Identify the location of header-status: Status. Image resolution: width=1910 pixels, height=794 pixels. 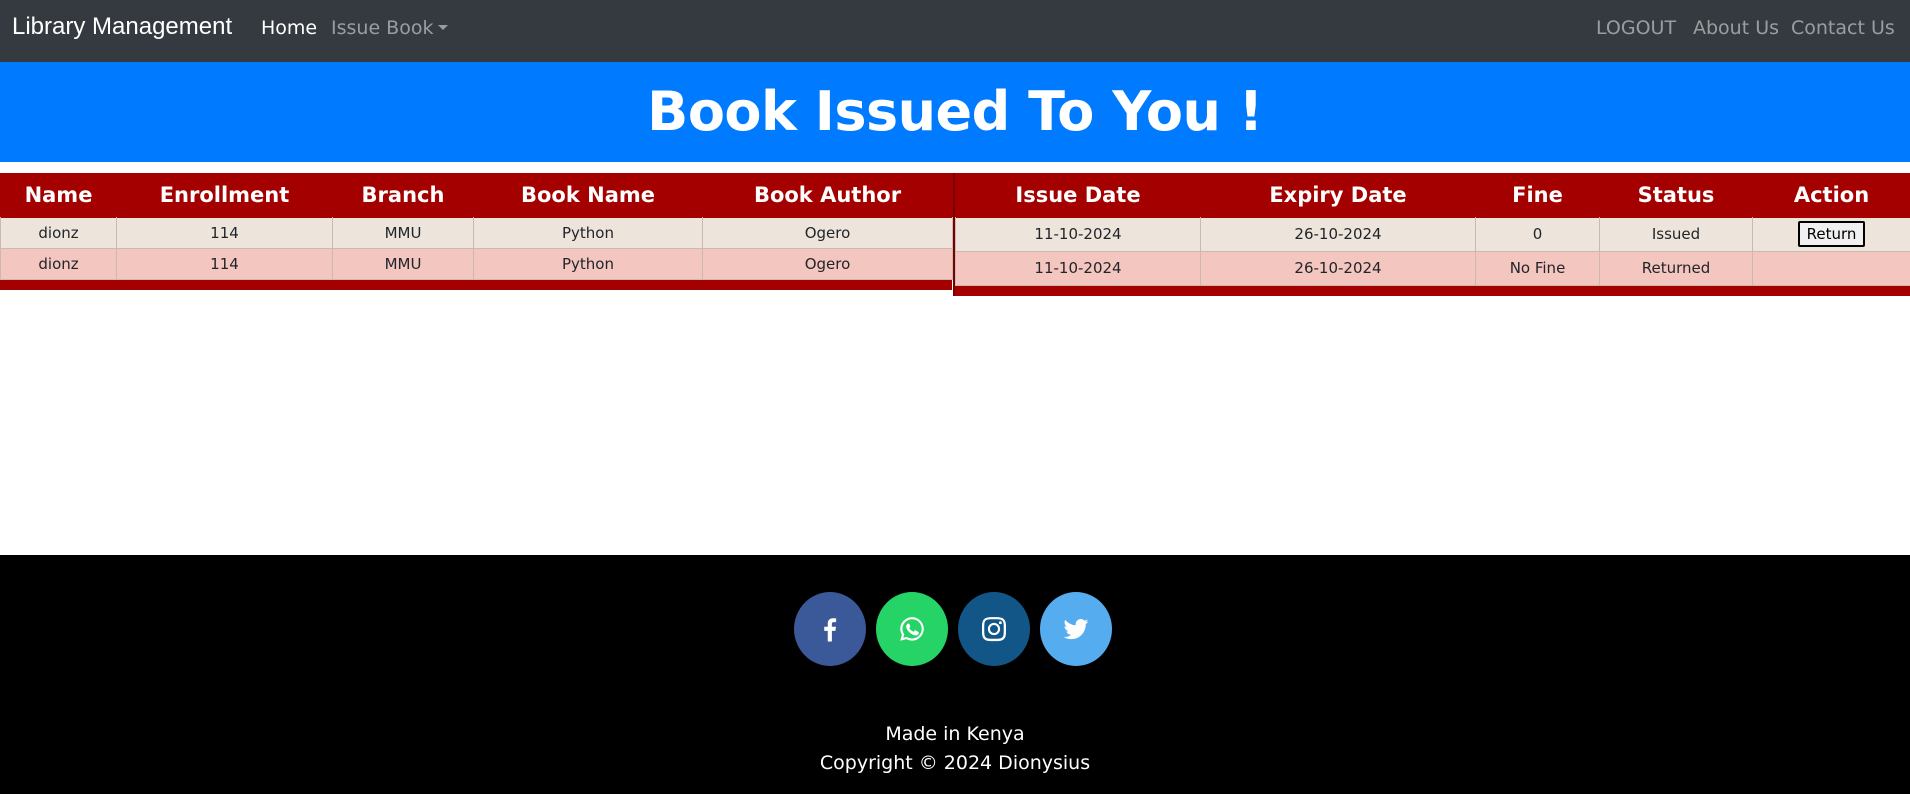
(1676, 195).